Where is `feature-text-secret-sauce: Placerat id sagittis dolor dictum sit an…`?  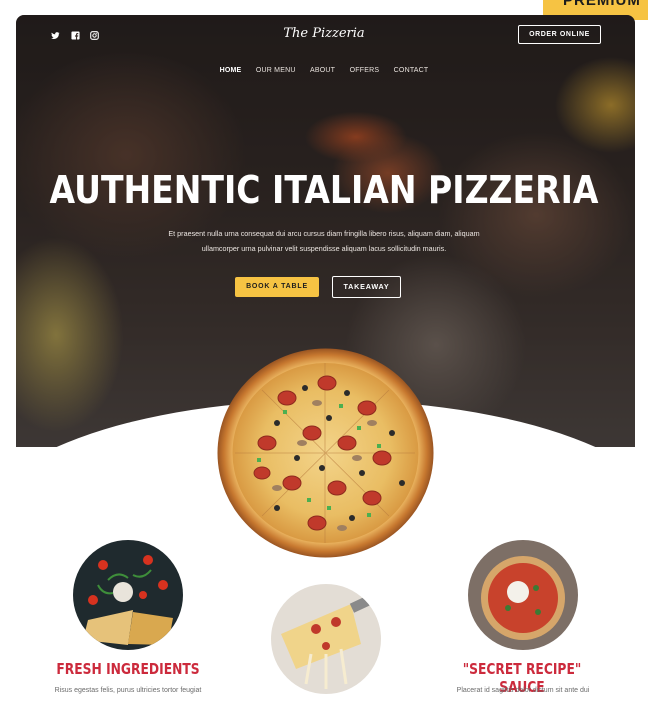 feature-text-secret-sauce: Placerat id sagittis dolor dictum sit an… is located at coordinates (523, 690).